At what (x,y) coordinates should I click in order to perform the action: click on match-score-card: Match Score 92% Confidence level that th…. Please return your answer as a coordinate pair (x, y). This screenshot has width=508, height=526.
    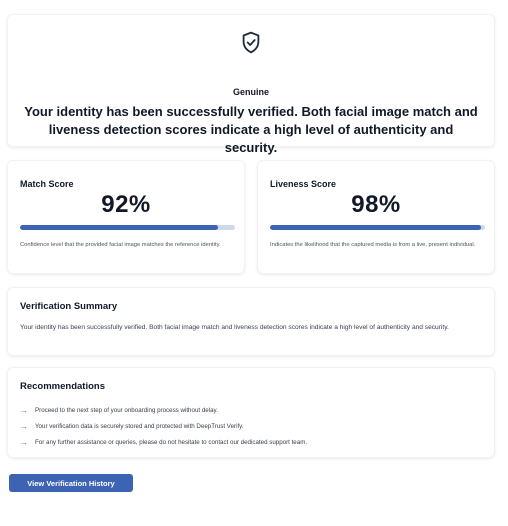
    Looking at the image, I should click on (126, 217).